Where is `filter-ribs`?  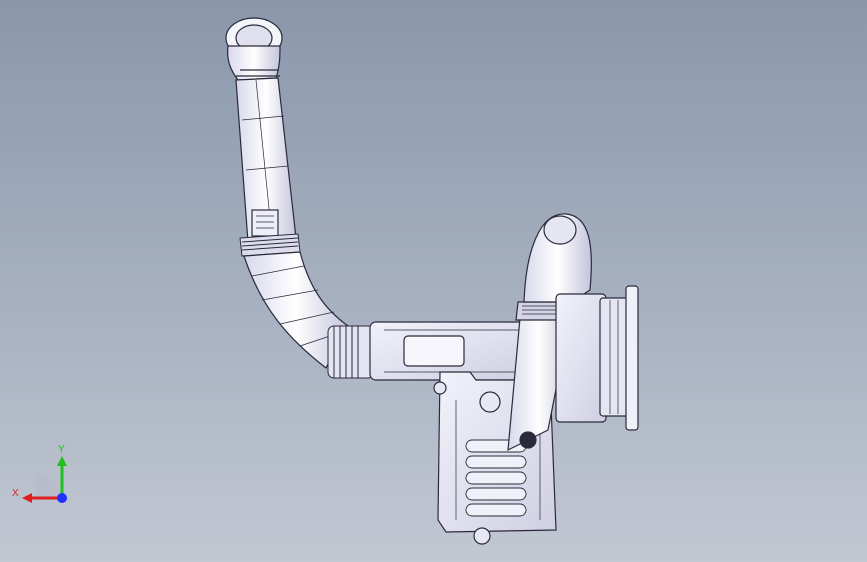 filter-ribs is located at coordinates (496, 478).